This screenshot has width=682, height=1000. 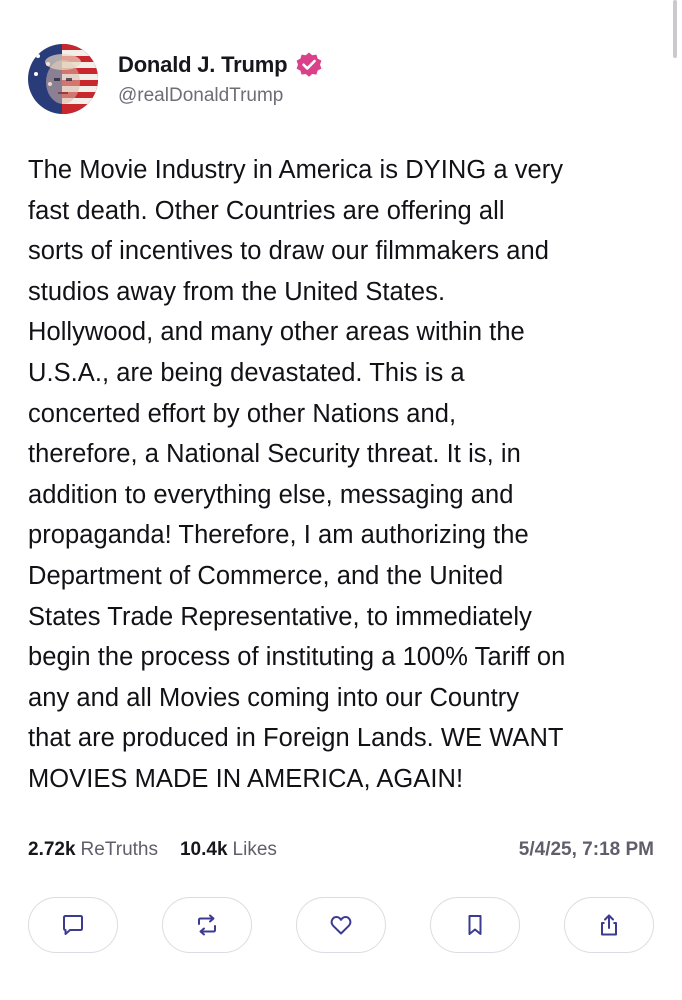 What do you see at coordinates (309, 65) in the screenshot?
I see `verified-badge-icon` at bounding box center [309, 65].